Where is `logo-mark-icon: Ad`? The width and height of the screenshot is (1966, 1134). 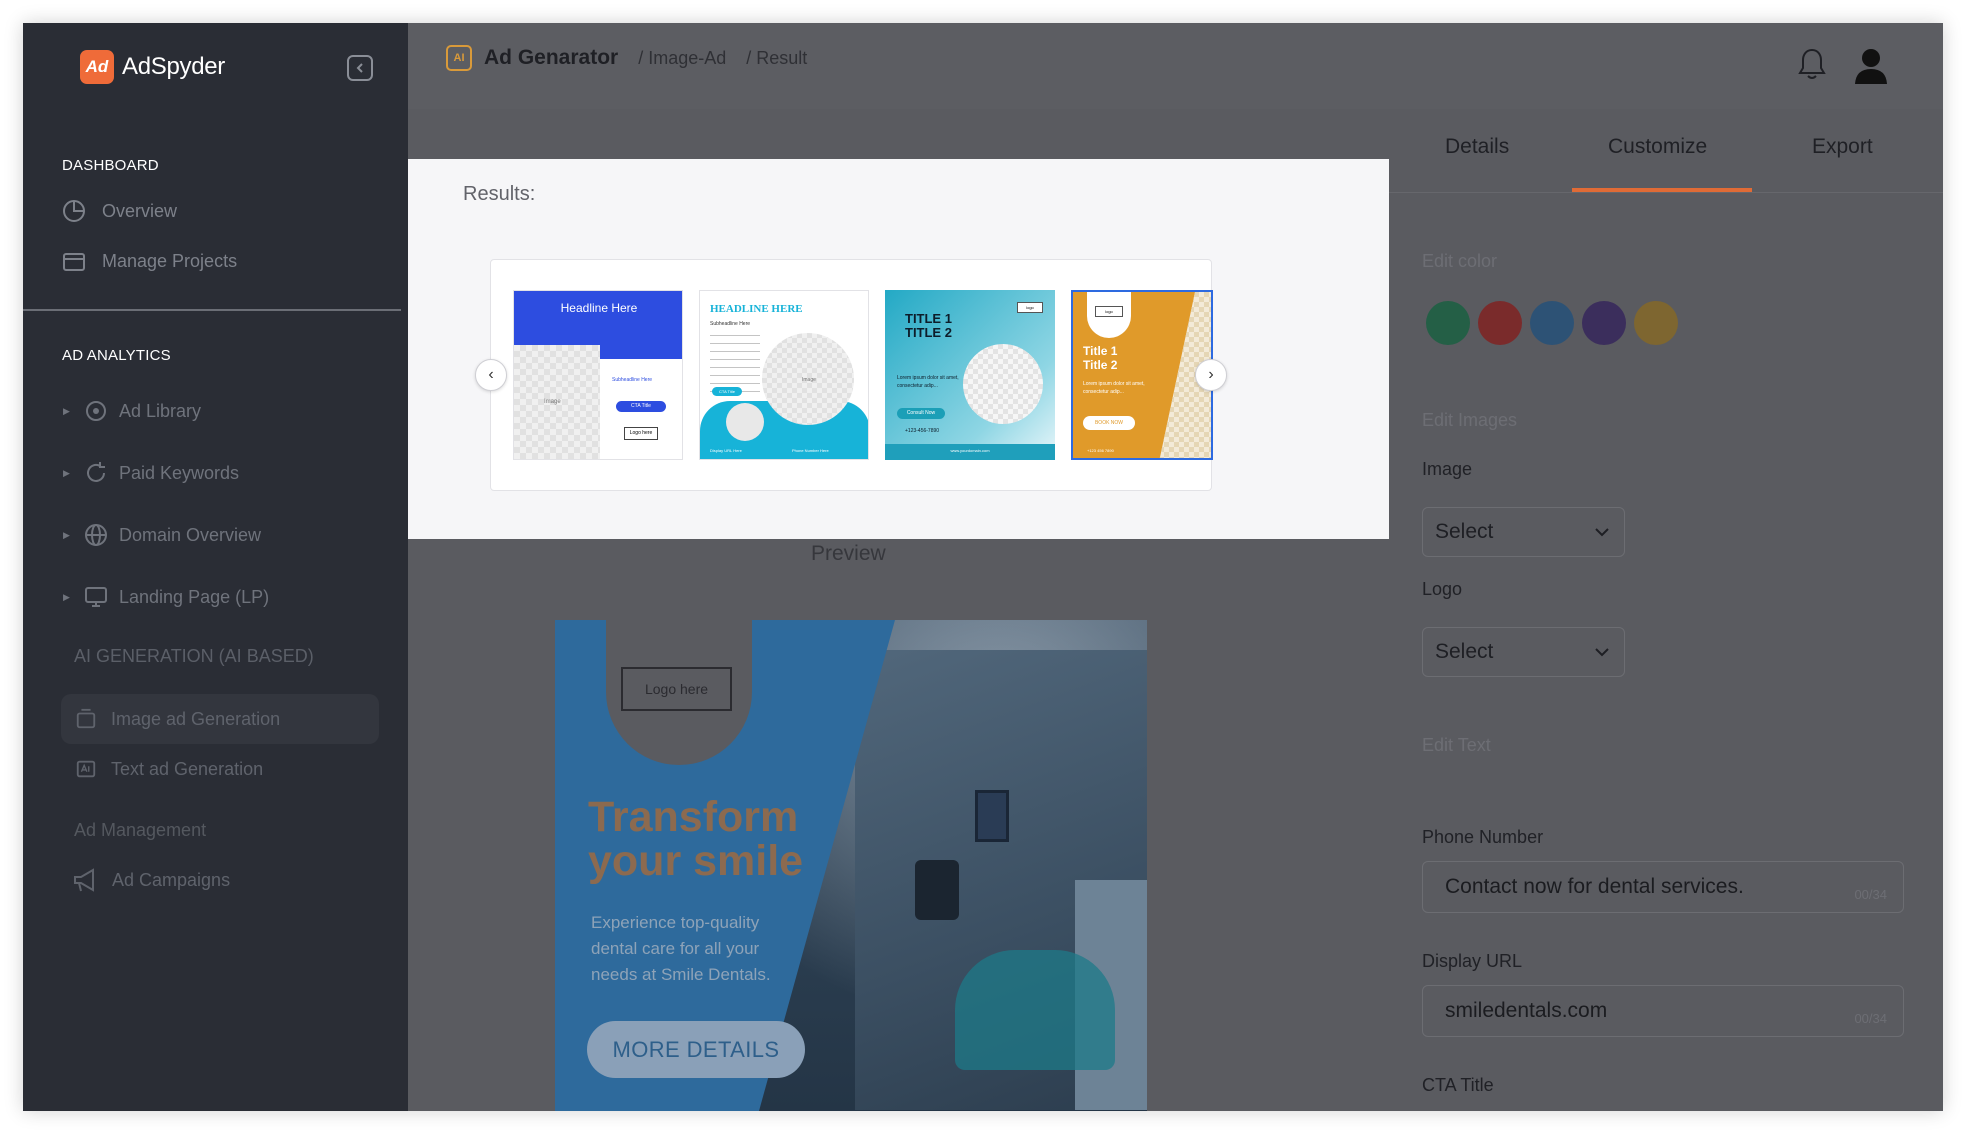
logo-mark-icon: Ad is located at coordinates (97, 67).